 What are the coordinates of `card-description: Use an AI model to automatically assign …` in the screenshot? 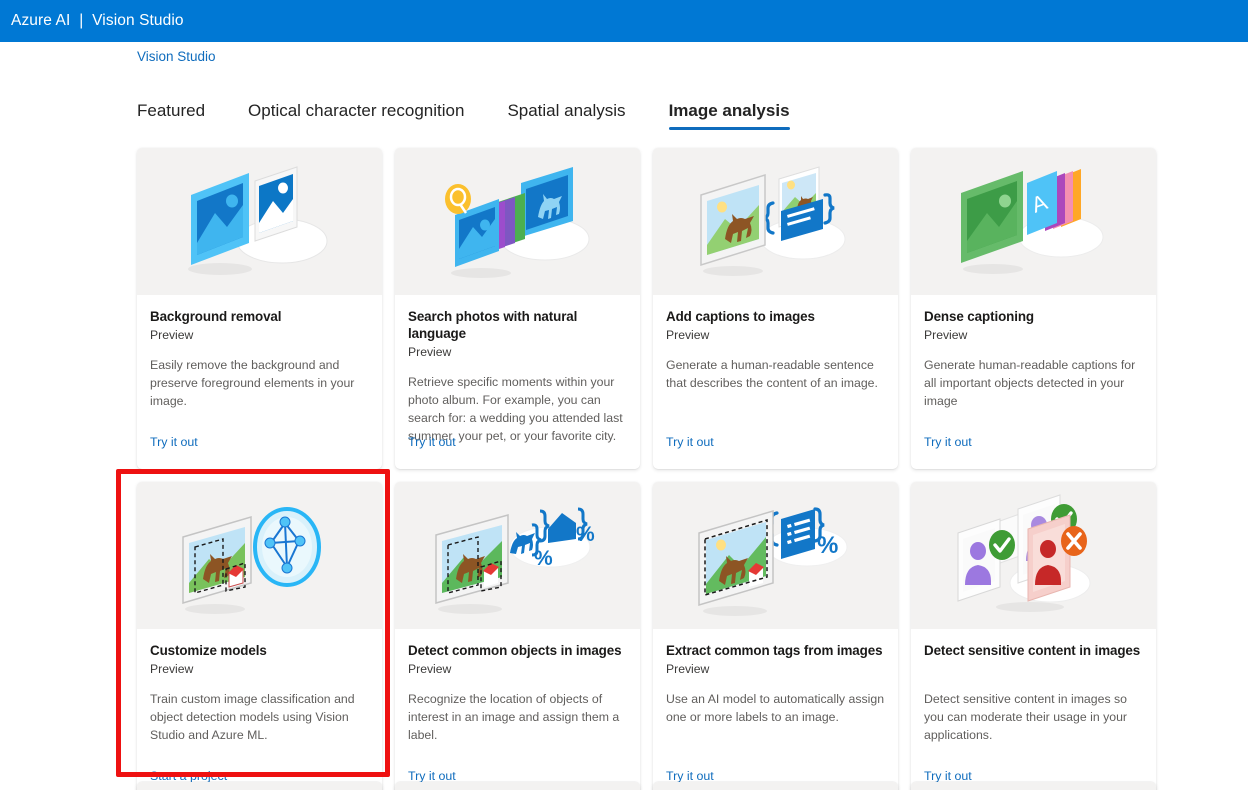 It's located at (775, 707).